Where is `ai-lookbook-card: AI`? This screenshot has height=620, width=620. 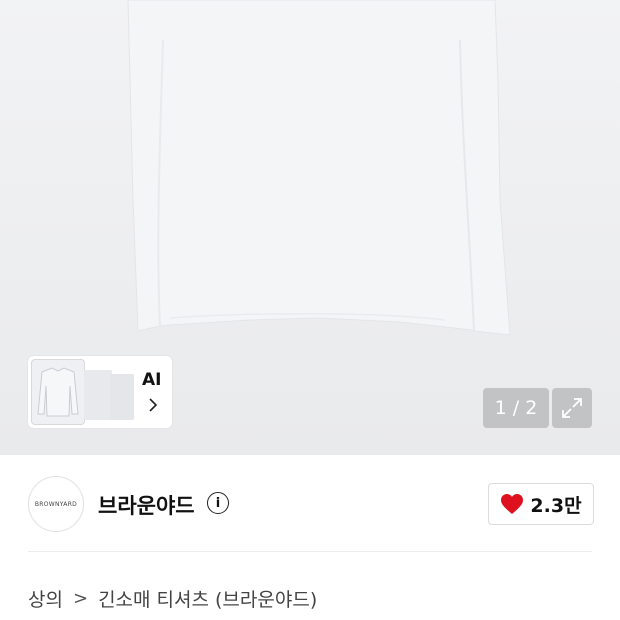
ai-lookbook-card: AI is located at coordinates (100, 392).